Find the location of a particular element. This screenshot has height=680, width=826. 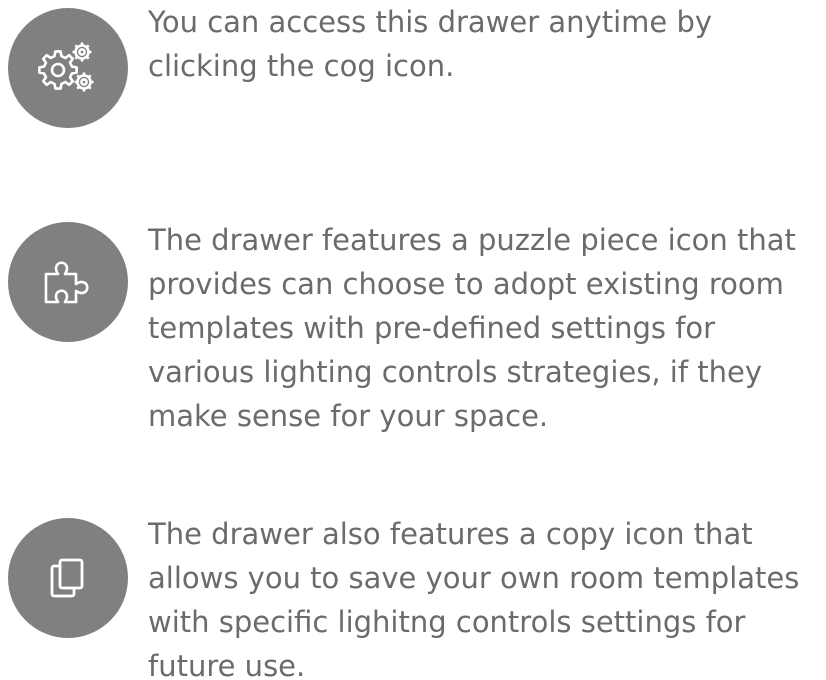

cog-icon-badge is located at coordinates (68, 68).